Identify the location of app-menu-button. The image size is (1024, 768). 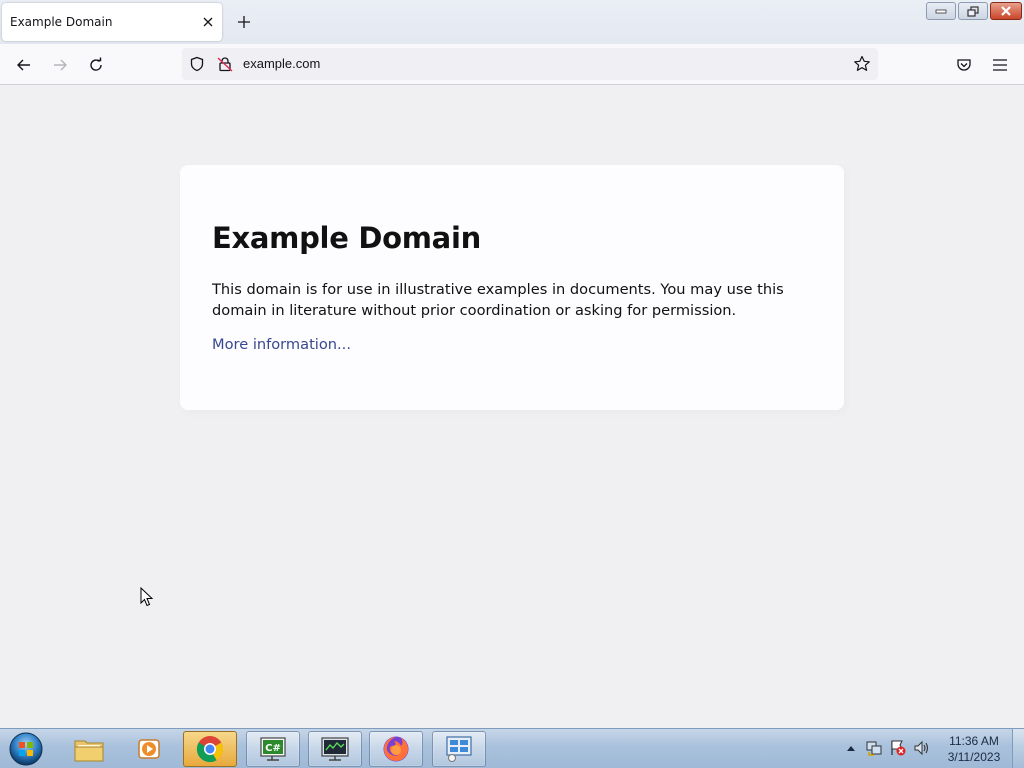
(1000, 65).